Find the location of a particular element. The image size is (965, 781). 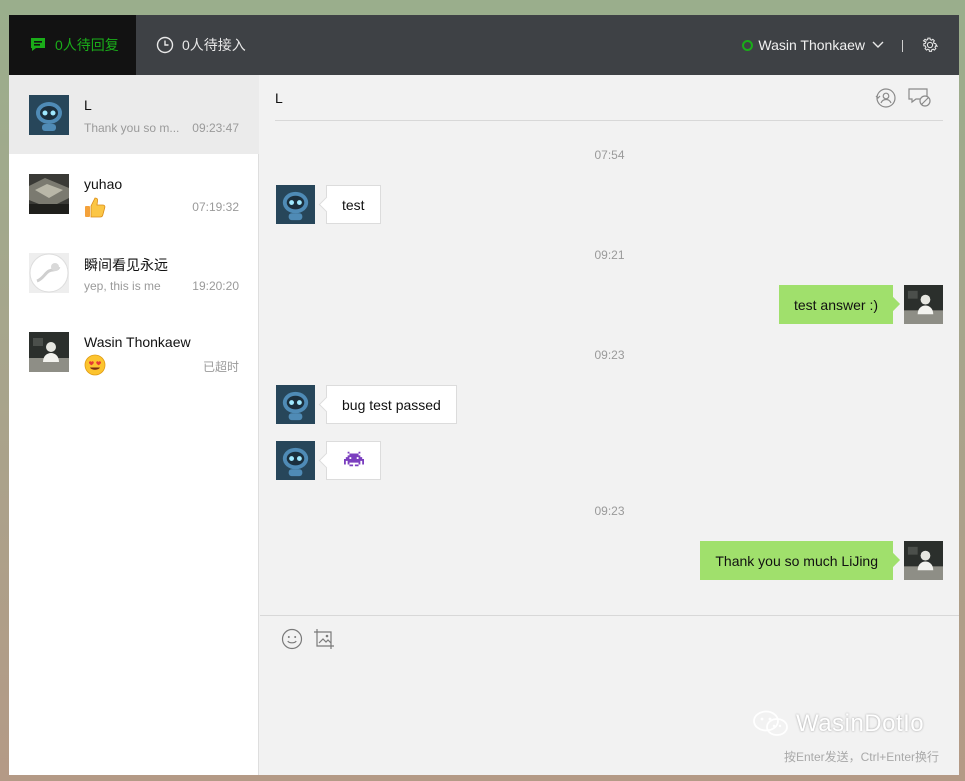

thumbs-up-icon is located at coordinates (95, 207).